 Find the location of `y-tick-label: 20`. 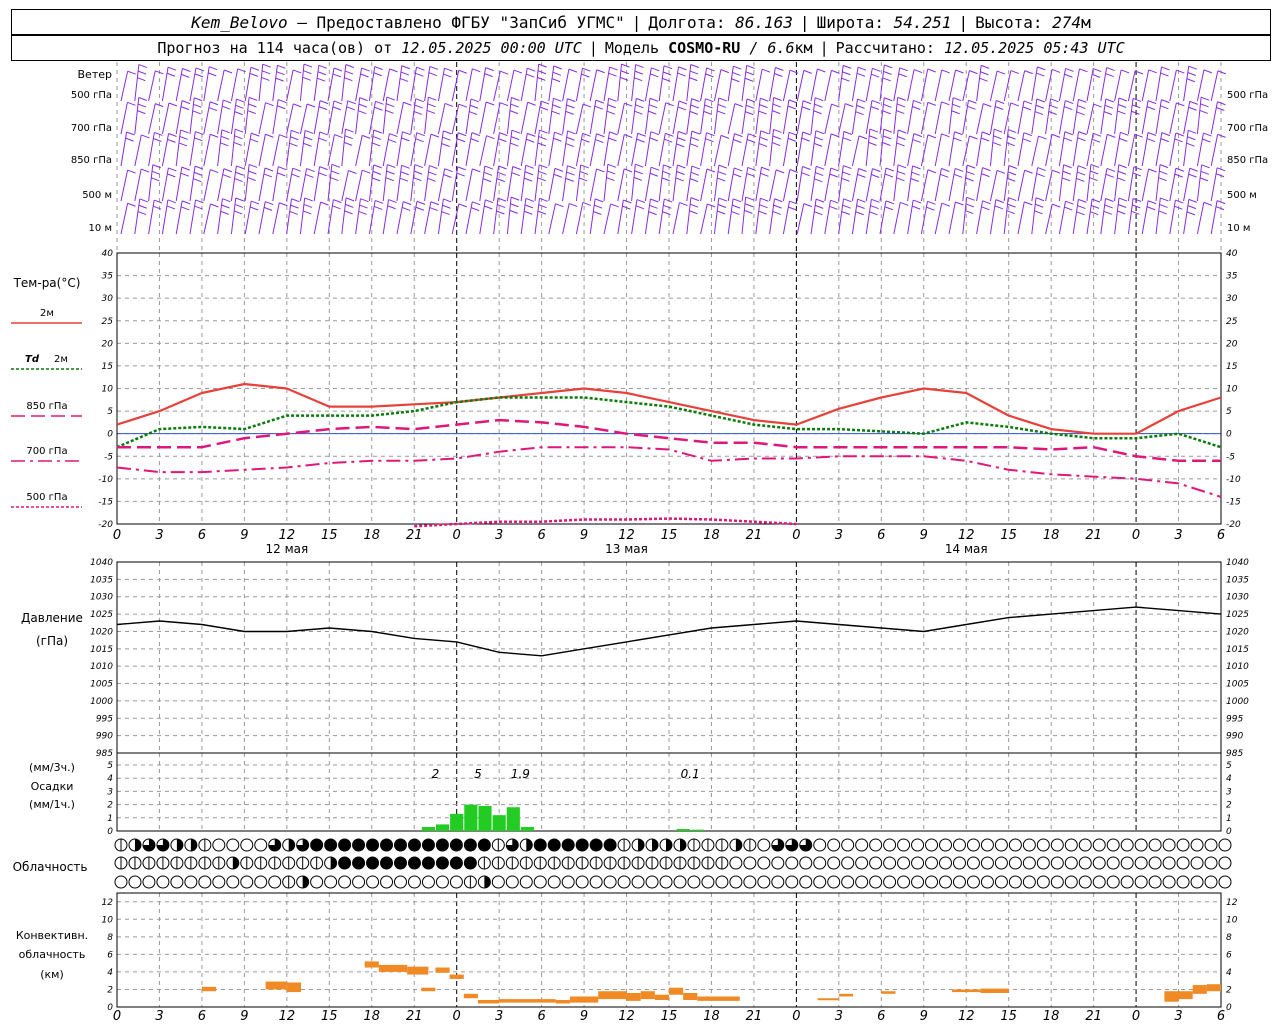

y-tick-label: 20 is located at coordinates (1232, 344).